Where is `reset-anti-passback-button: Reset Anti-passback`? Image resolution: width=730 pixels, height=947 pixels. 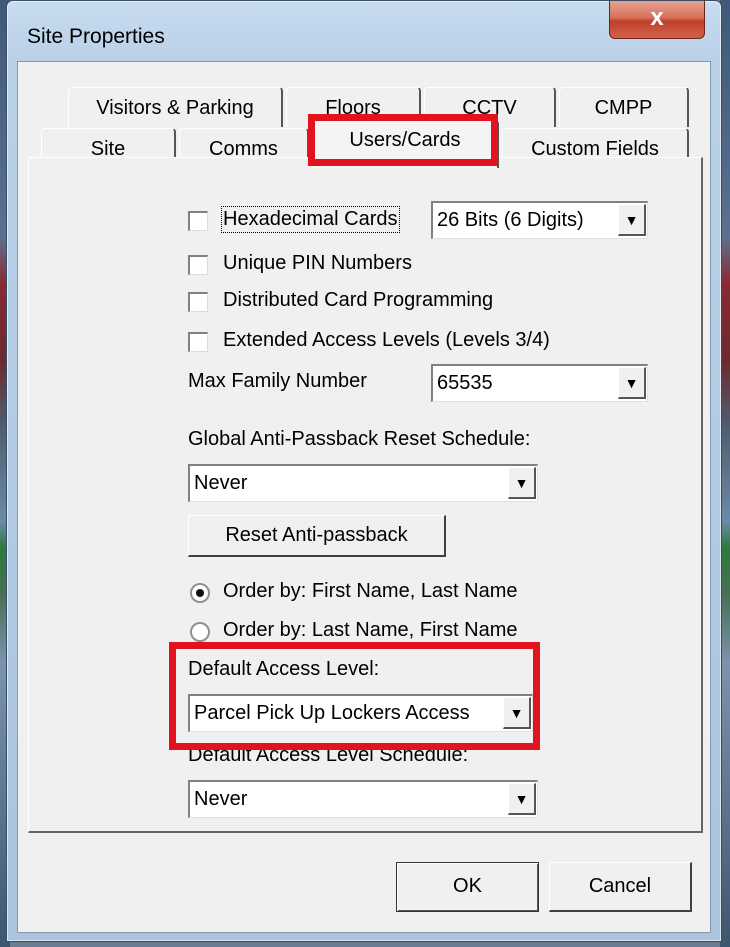 reset-anti-passback-button: Reset Anti-passback is located at coordinates (317, 536).